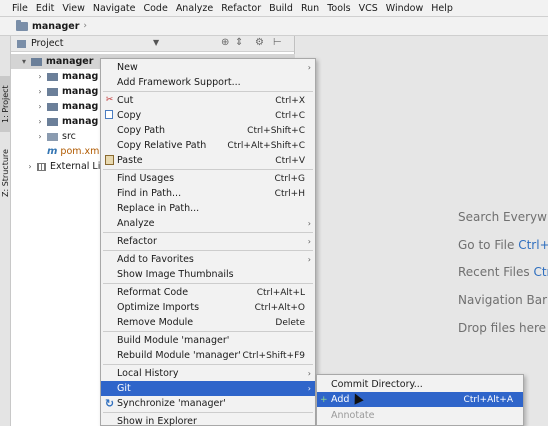  I want to click on clipboard-icon, so click(109, 160).